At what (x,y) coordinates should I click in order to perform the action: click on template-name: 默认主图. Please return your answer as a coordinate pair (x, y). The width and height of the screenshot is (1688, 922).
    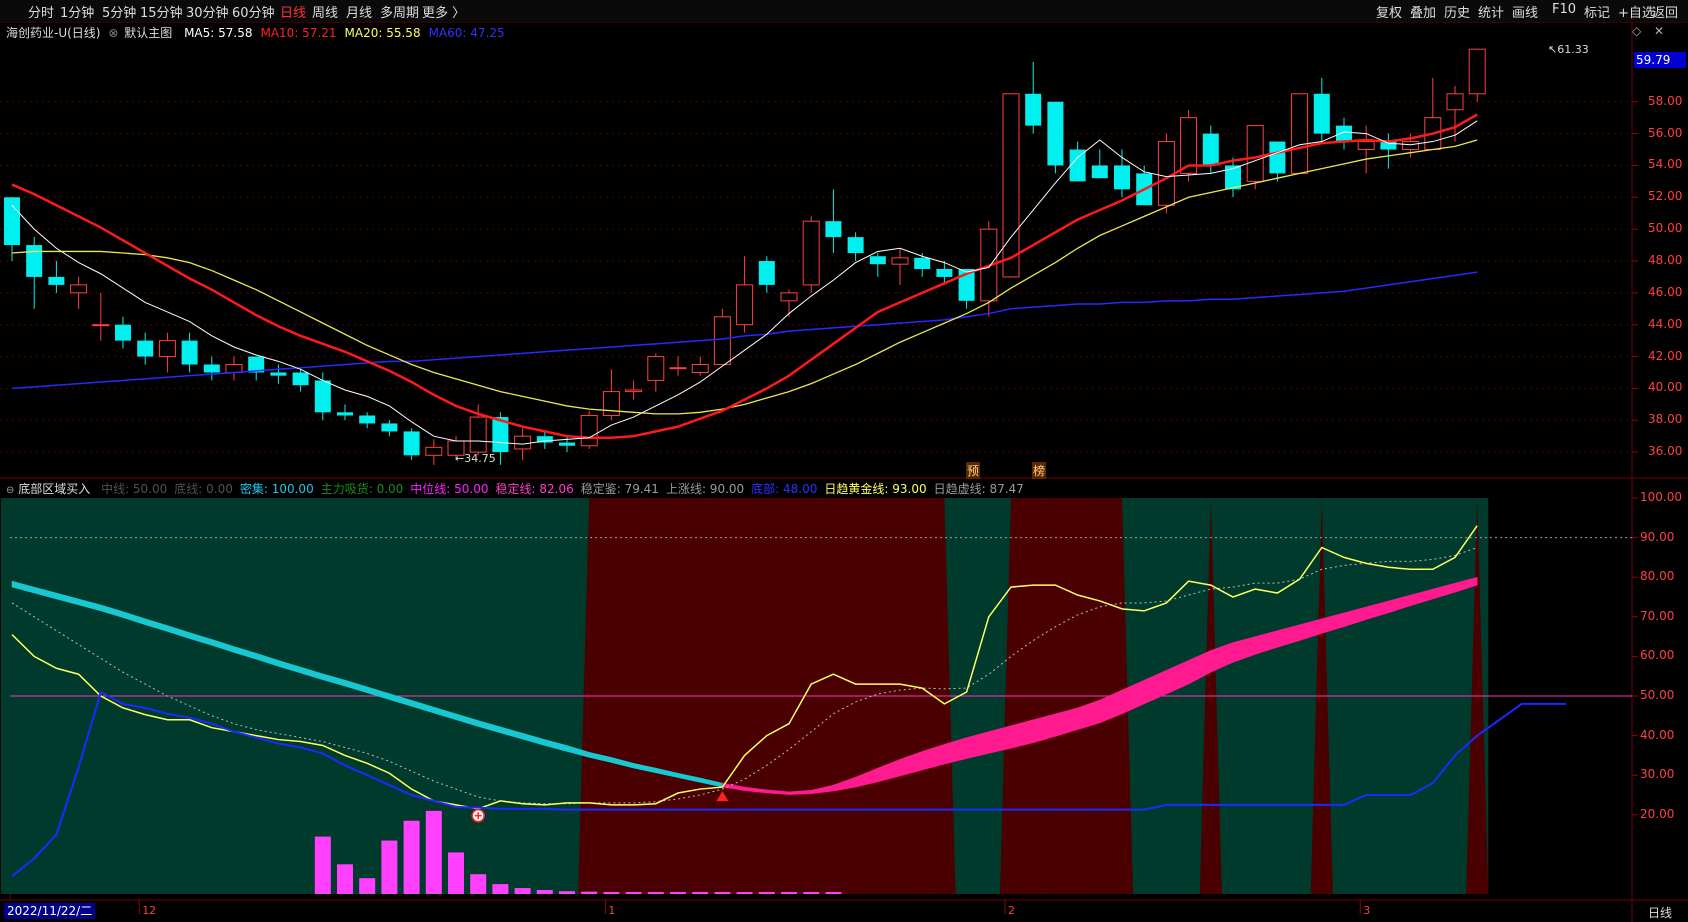
    Looking at the image, I should click on (148, 33).